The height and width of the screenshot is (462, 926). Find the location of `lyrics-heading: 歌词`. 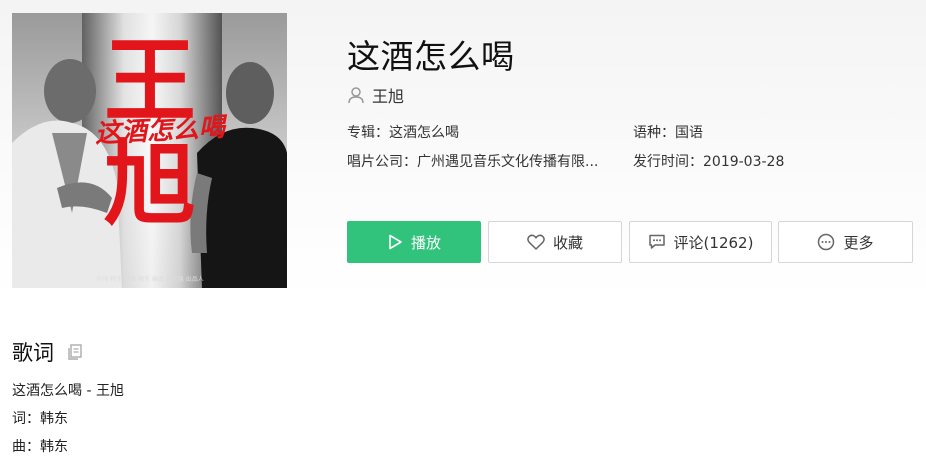

lyrics-heading: 歌词 is located at coordinates (33, 353).